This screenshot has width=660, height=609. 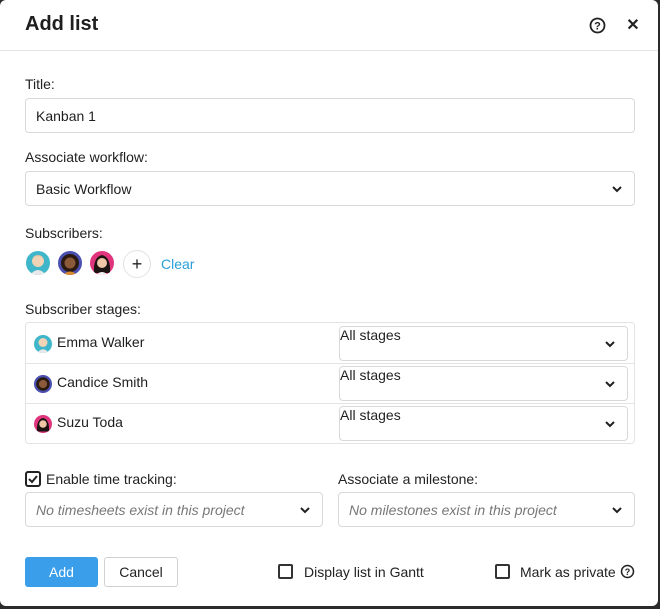 What do you see at coordinates (408, 479) in the screenshot?
I see `milestone-label: Associate a milestone:` at bounding box center [408, 479].